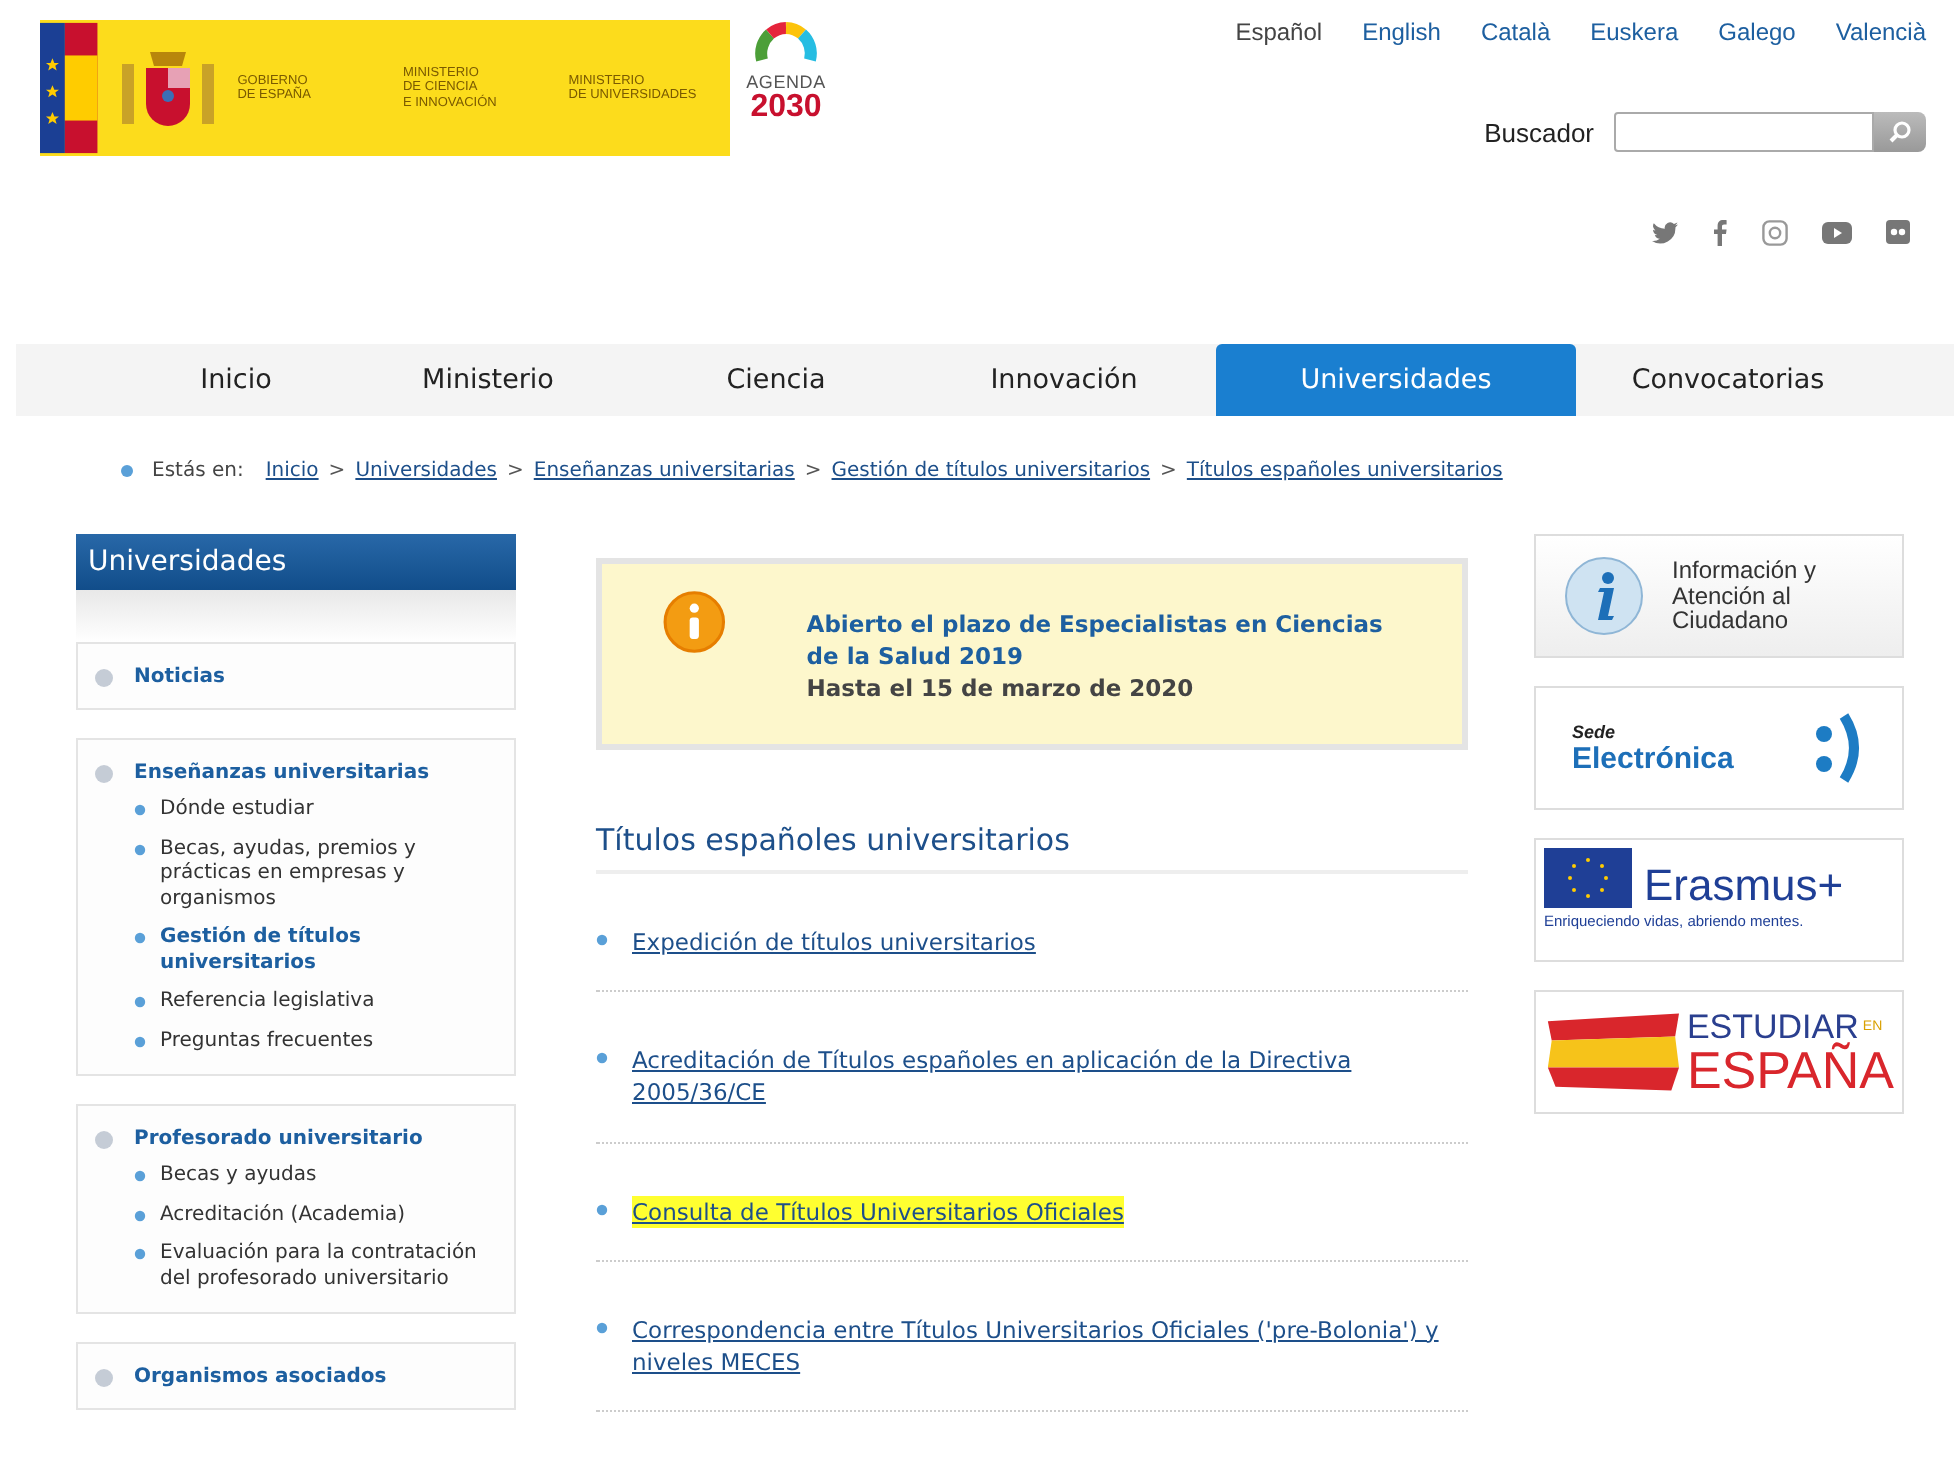  I want to click on agenda-year: 2030, so click(786, 108).